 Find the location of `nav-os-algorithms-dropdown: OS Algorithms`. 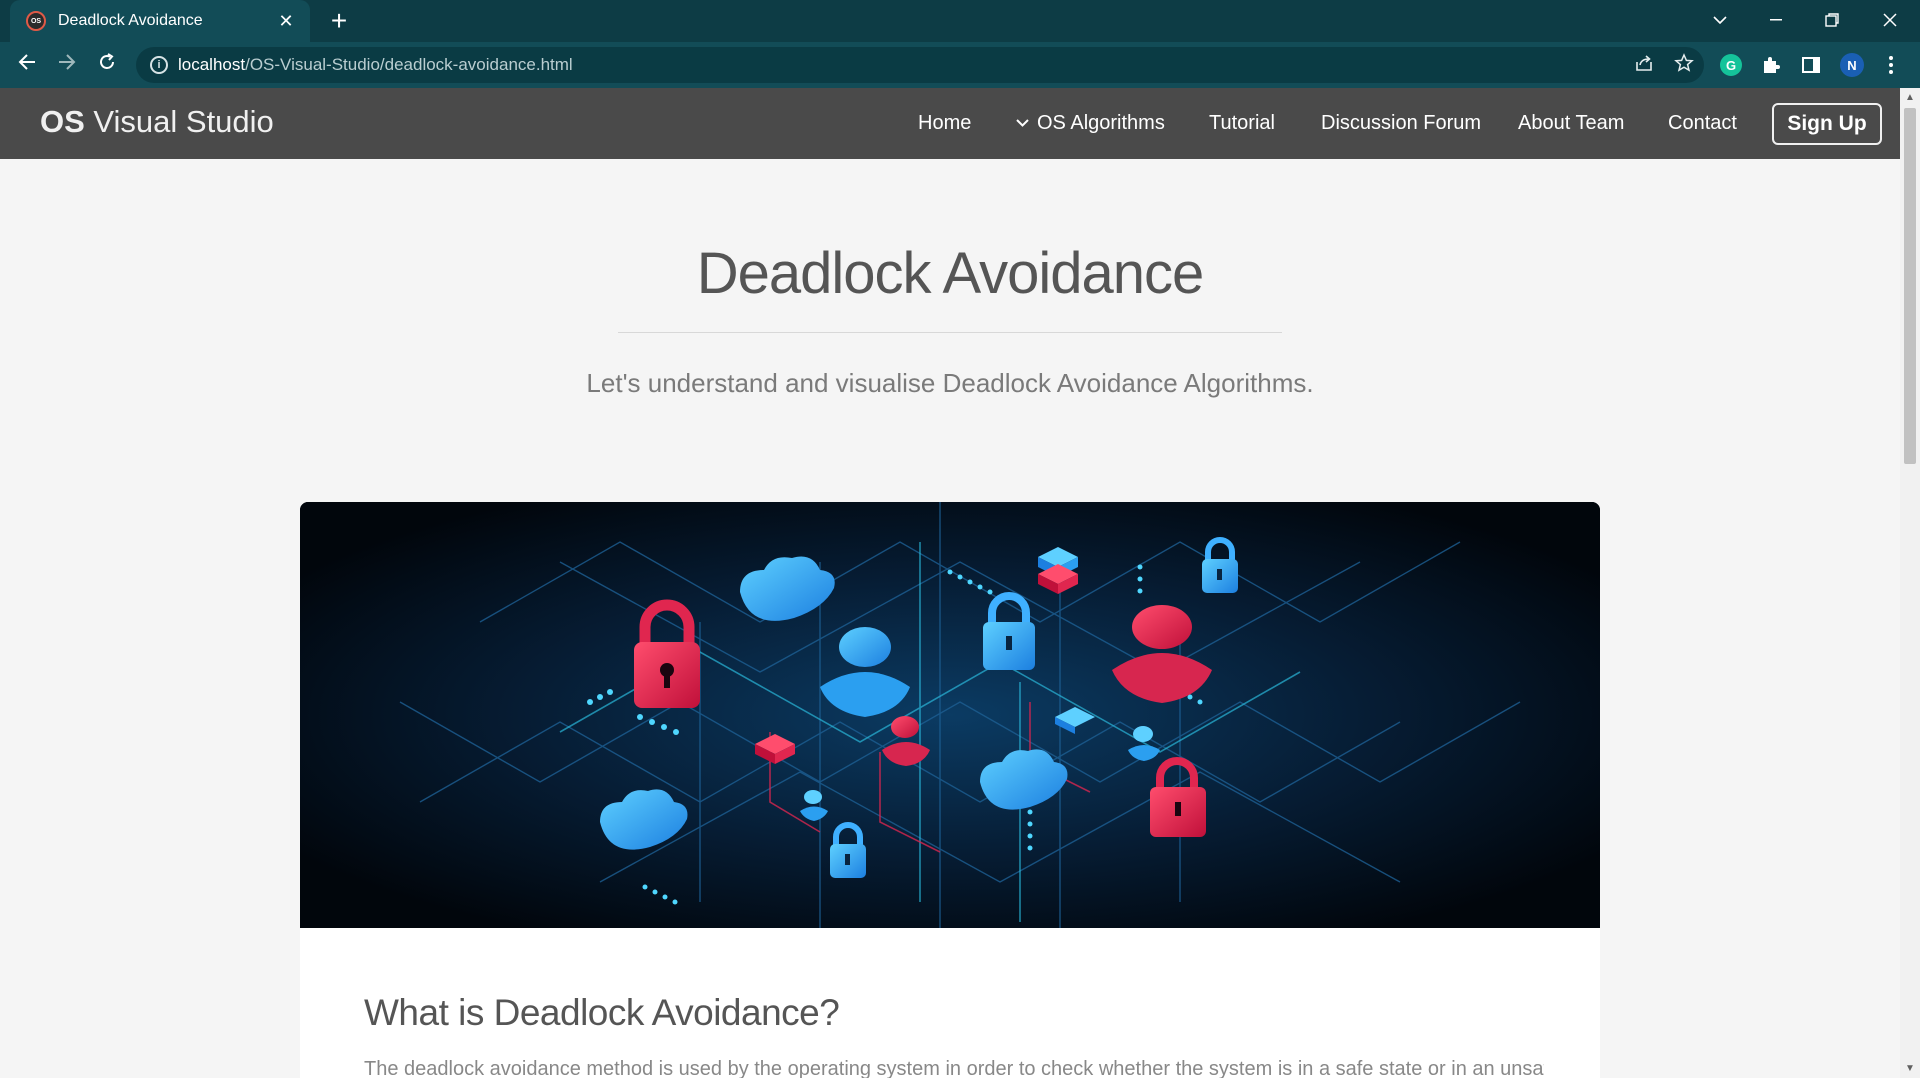

nav-os-algorithms-dropdown: OS Algorithms is located at coordinates (1090, 123).